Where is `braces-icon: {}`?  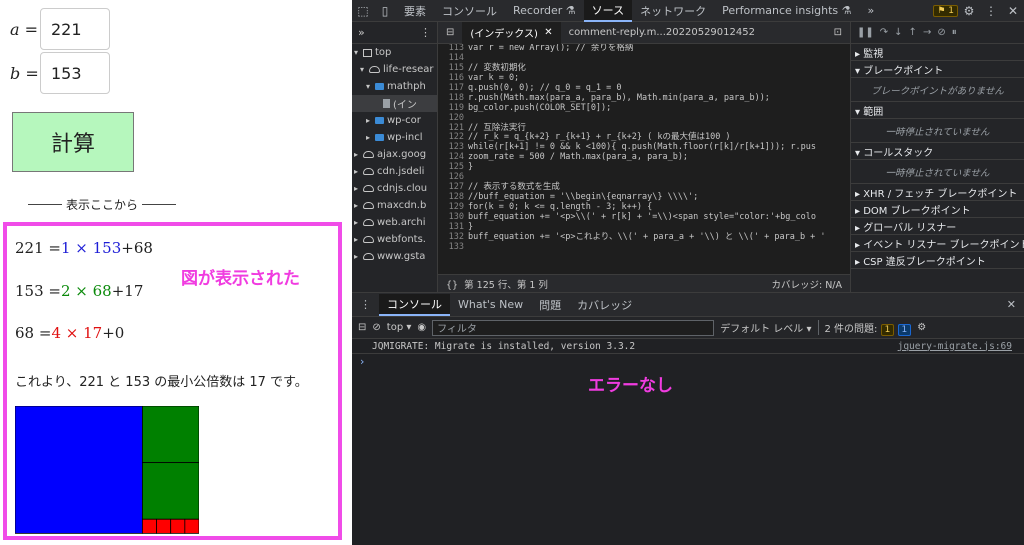
braces-icon: {} is located at coordinates (452, 285).